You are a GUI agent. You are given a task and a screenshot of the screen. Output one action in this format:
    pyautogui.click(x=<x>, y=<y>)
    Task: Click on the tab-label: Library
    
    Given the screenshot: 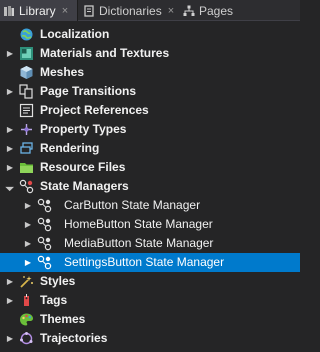 What is the action you would take?
    pyautogui.click(x=37, y=10)
    